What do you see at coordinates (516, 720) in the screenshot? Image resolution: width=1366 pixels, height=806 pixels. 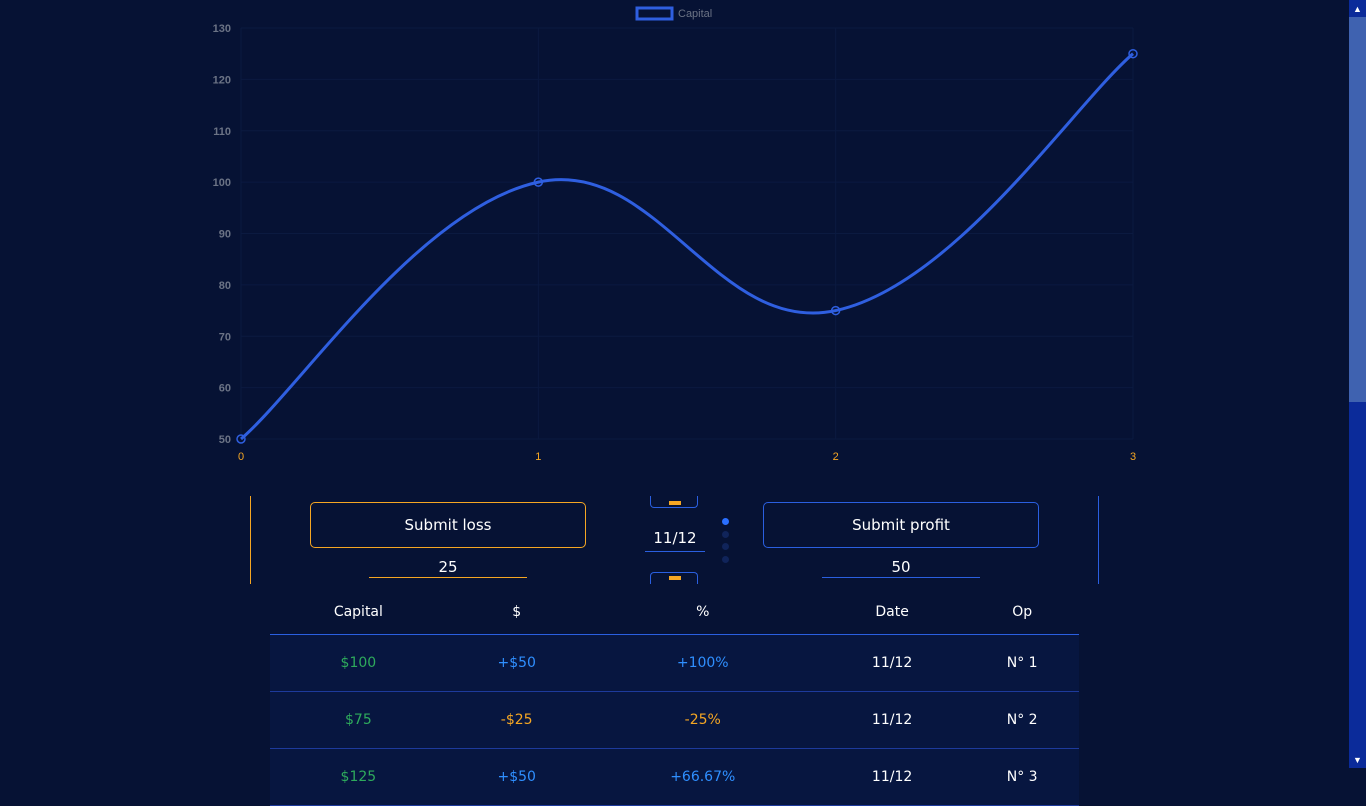 I see `cell-amount: -$25` at bounding box center [516, 720].